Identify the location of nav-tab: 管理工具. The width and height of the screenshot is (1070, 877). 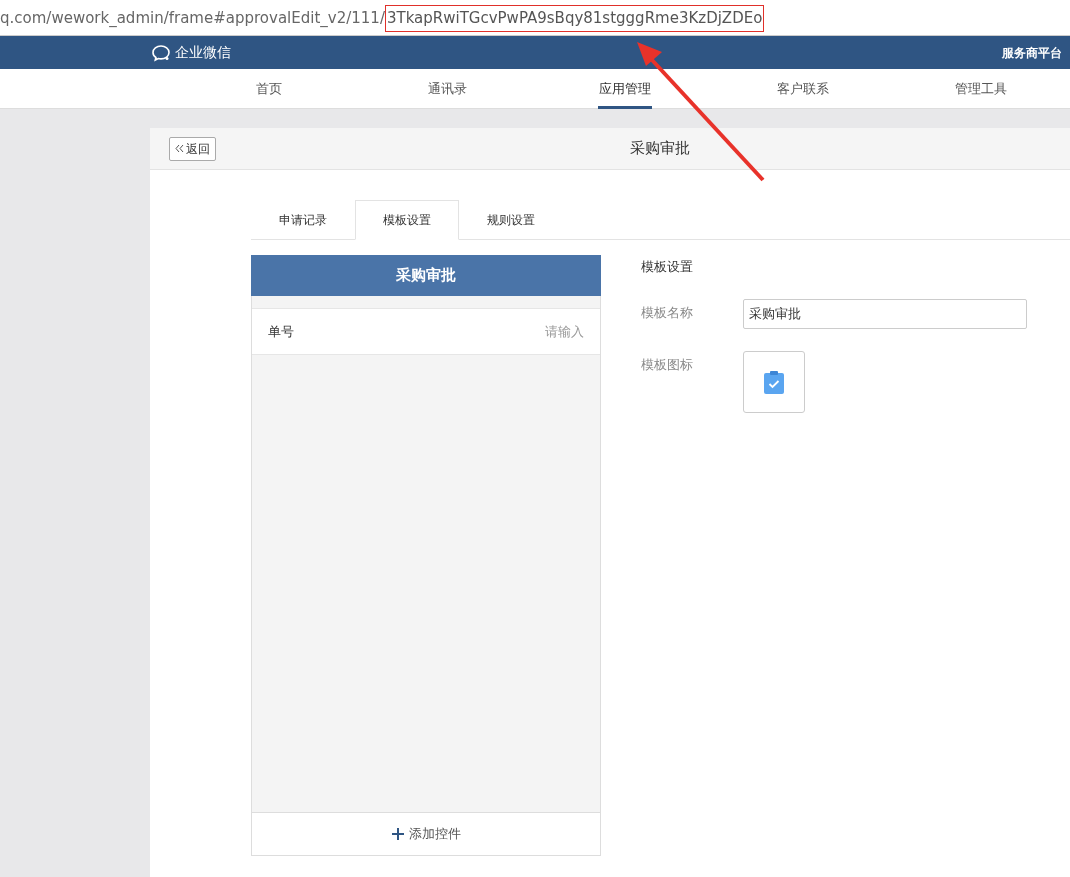
(981, 89).